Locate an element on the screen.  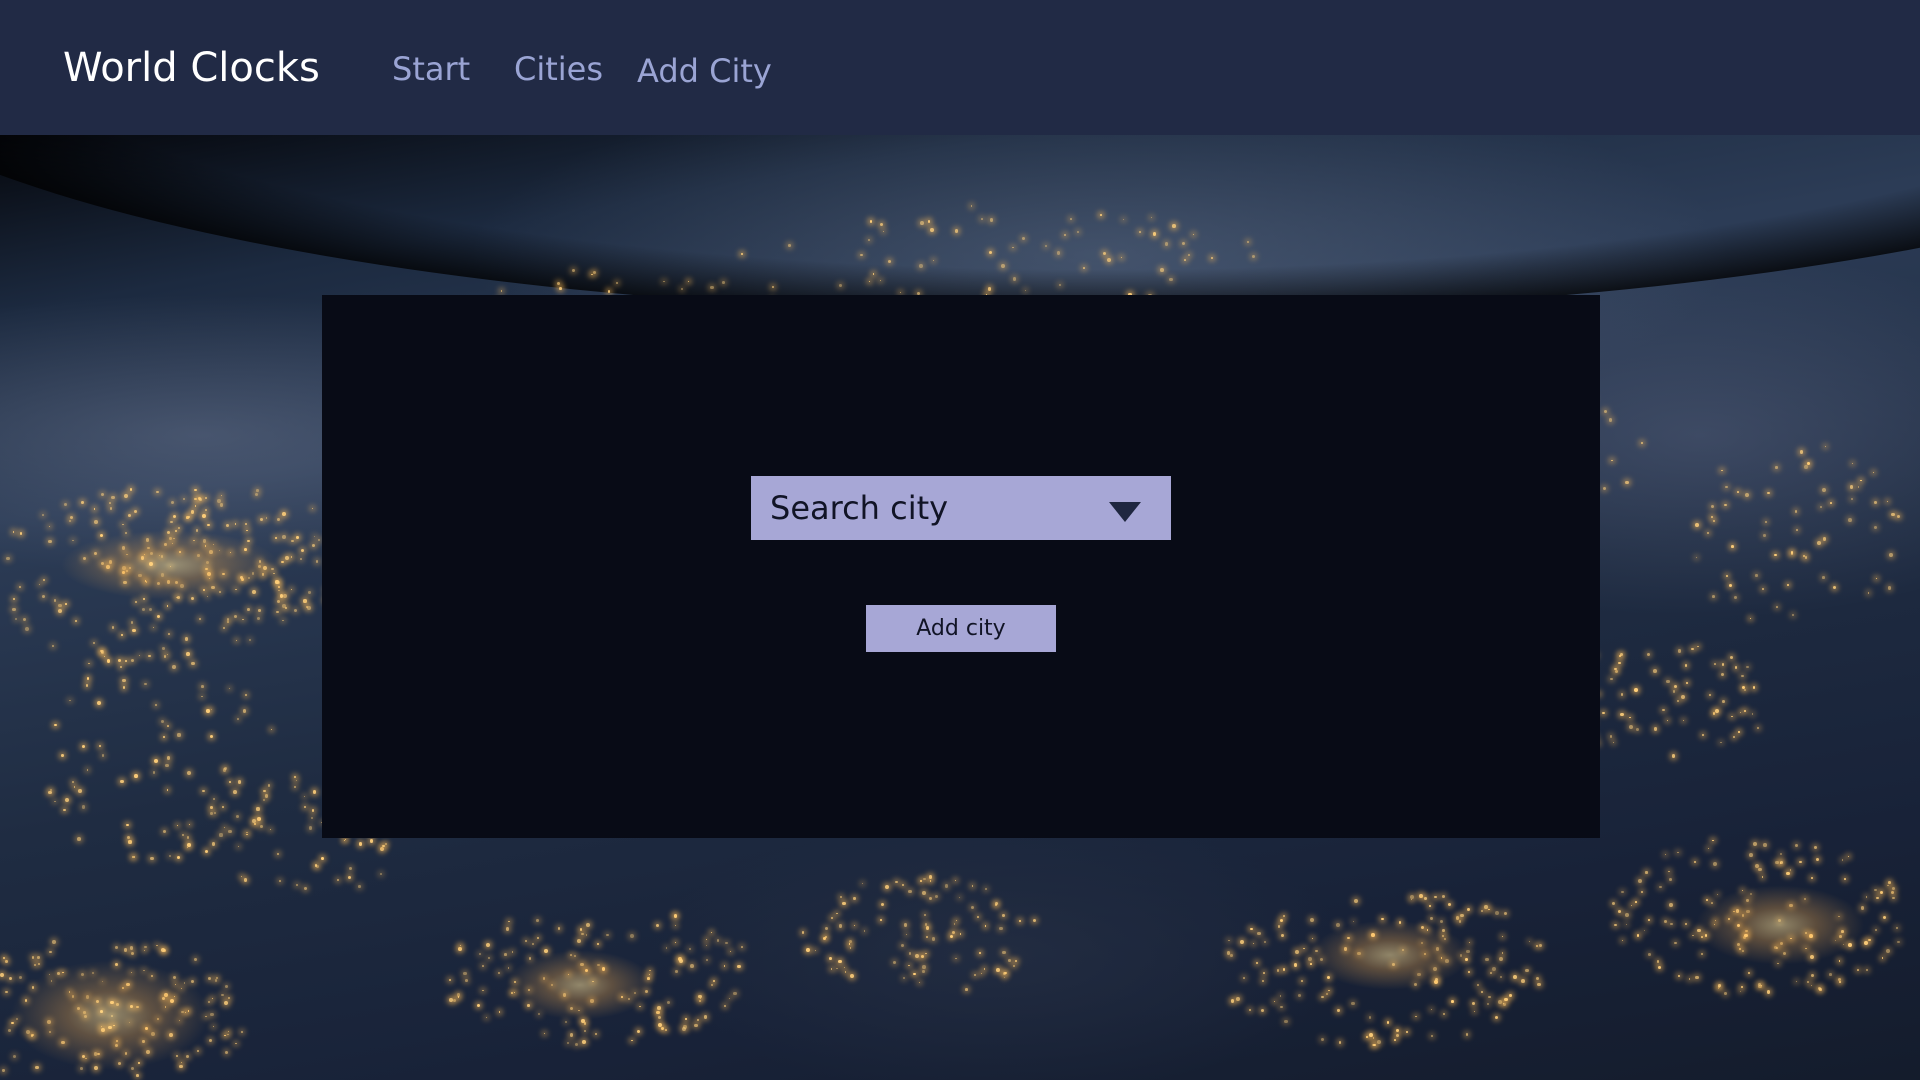
city-select: Search city is located at coordinates (961, 508).